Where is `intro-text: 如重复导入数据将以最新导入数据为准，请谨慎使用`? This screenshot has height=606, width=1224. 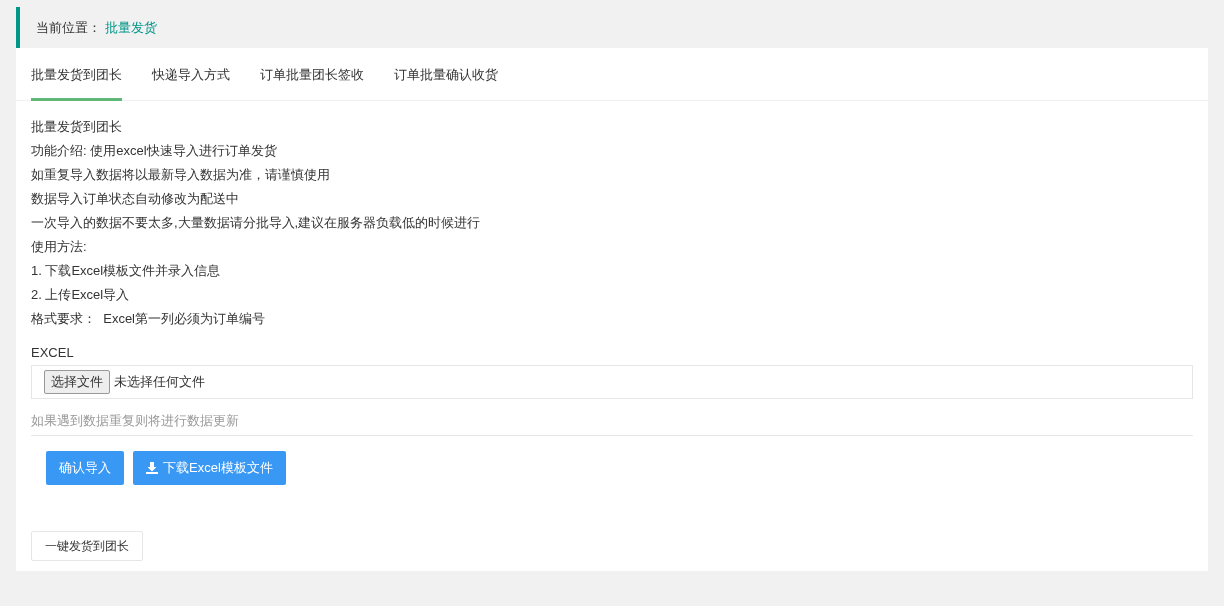
intro-text: 如重复导入数据将以最新导入数据为准，请谨慎使用 is located at coordinates (180, 175).